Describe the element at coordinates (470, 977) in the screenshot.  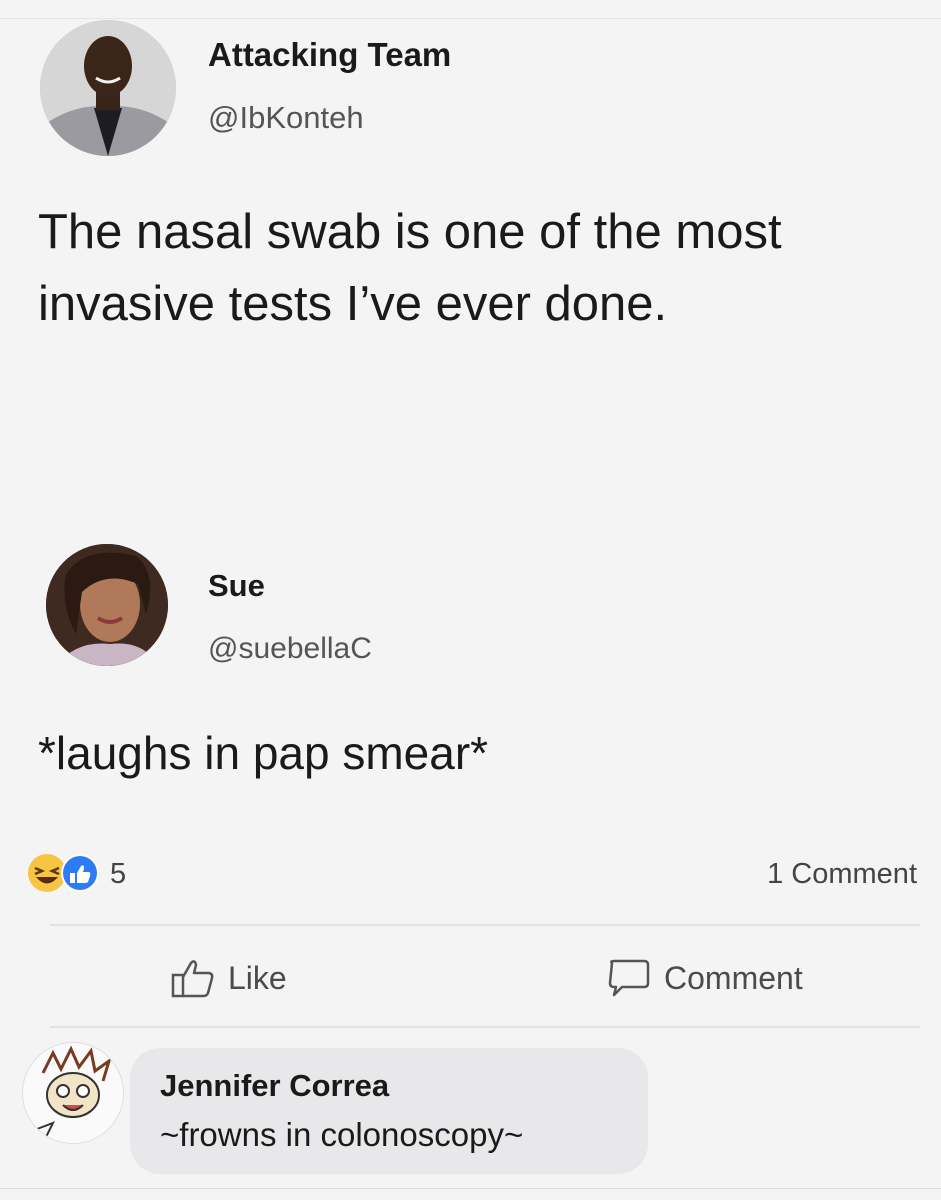
I see `action-bar: Like Comment` at that location.